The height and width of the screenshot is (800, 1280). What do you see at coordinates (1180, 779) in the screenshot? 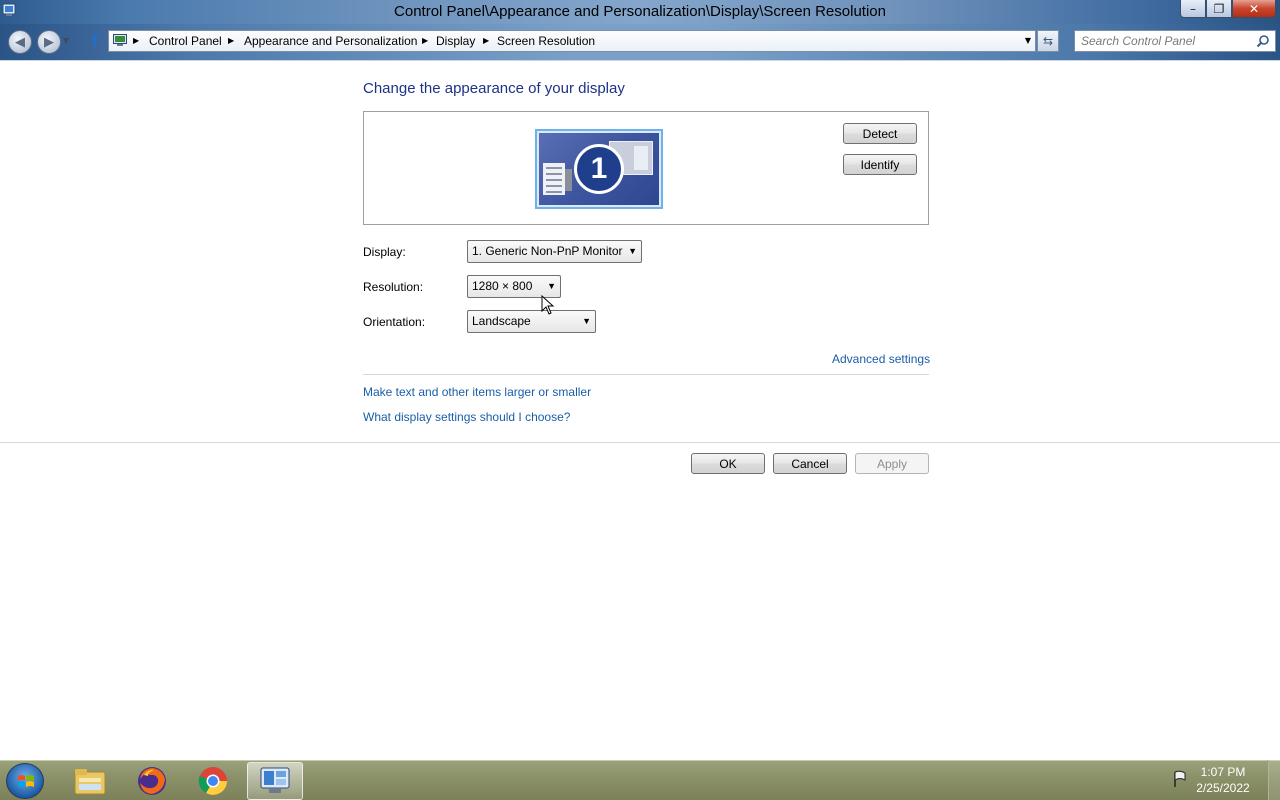
I see `action-center-flag-icon` at bounding box center [1180, 779].